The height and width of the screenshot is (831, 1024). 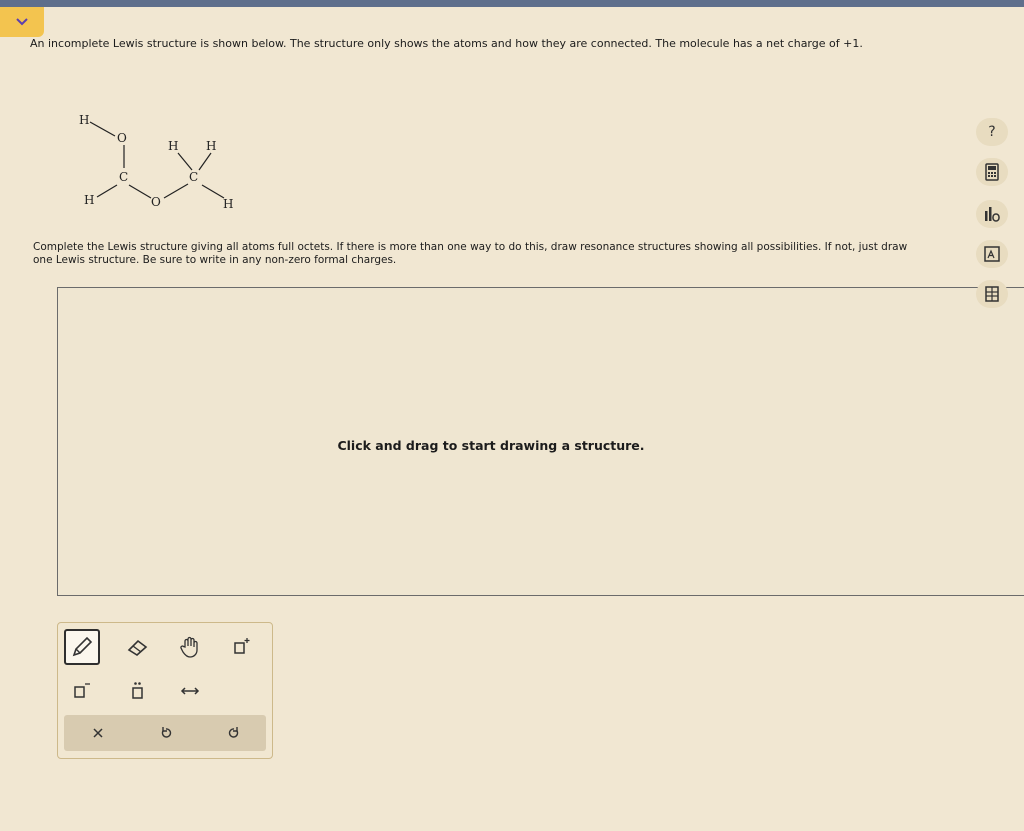 I want to click on data-button, so click(x=992, y=214).